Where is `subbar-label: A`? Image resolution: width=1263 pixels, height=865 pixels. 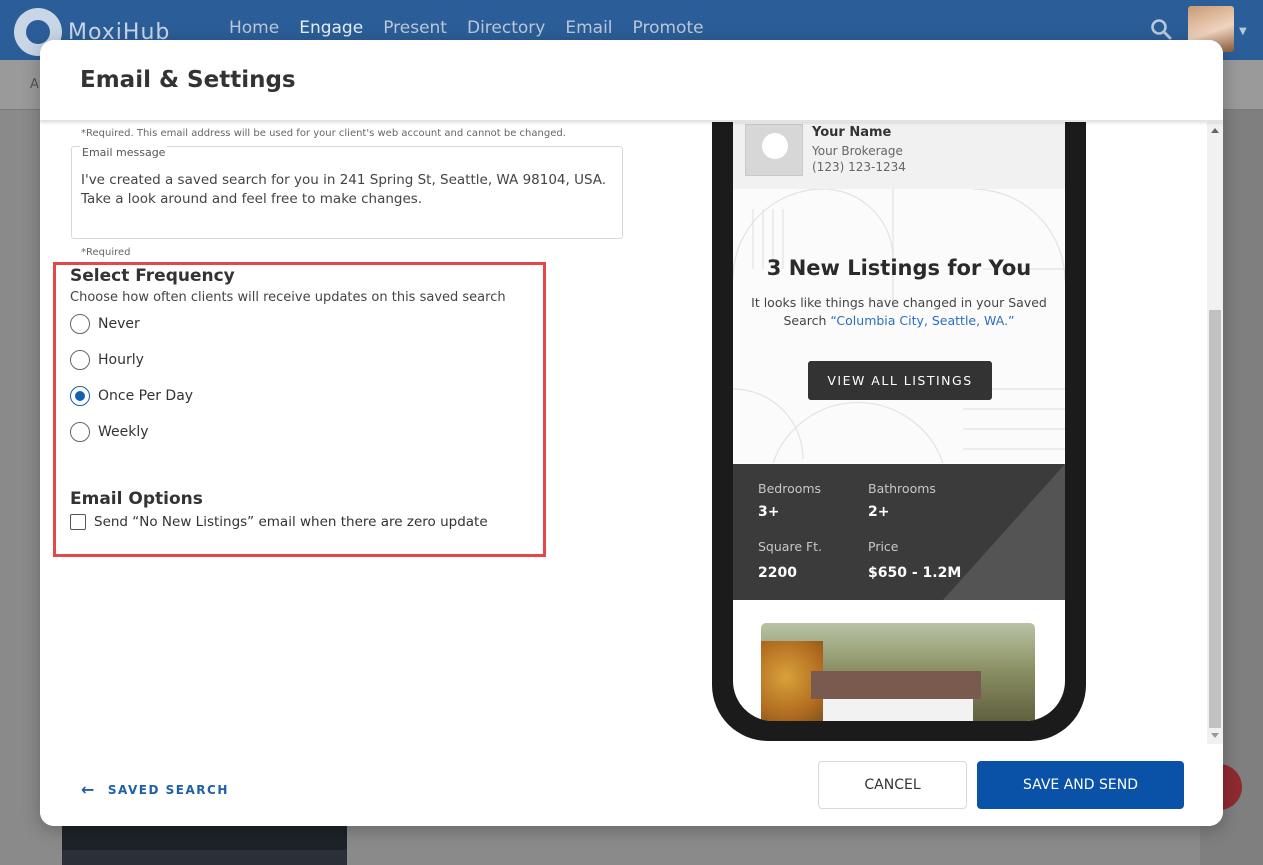 subbar-label: A is located at coordinates (34, 84).